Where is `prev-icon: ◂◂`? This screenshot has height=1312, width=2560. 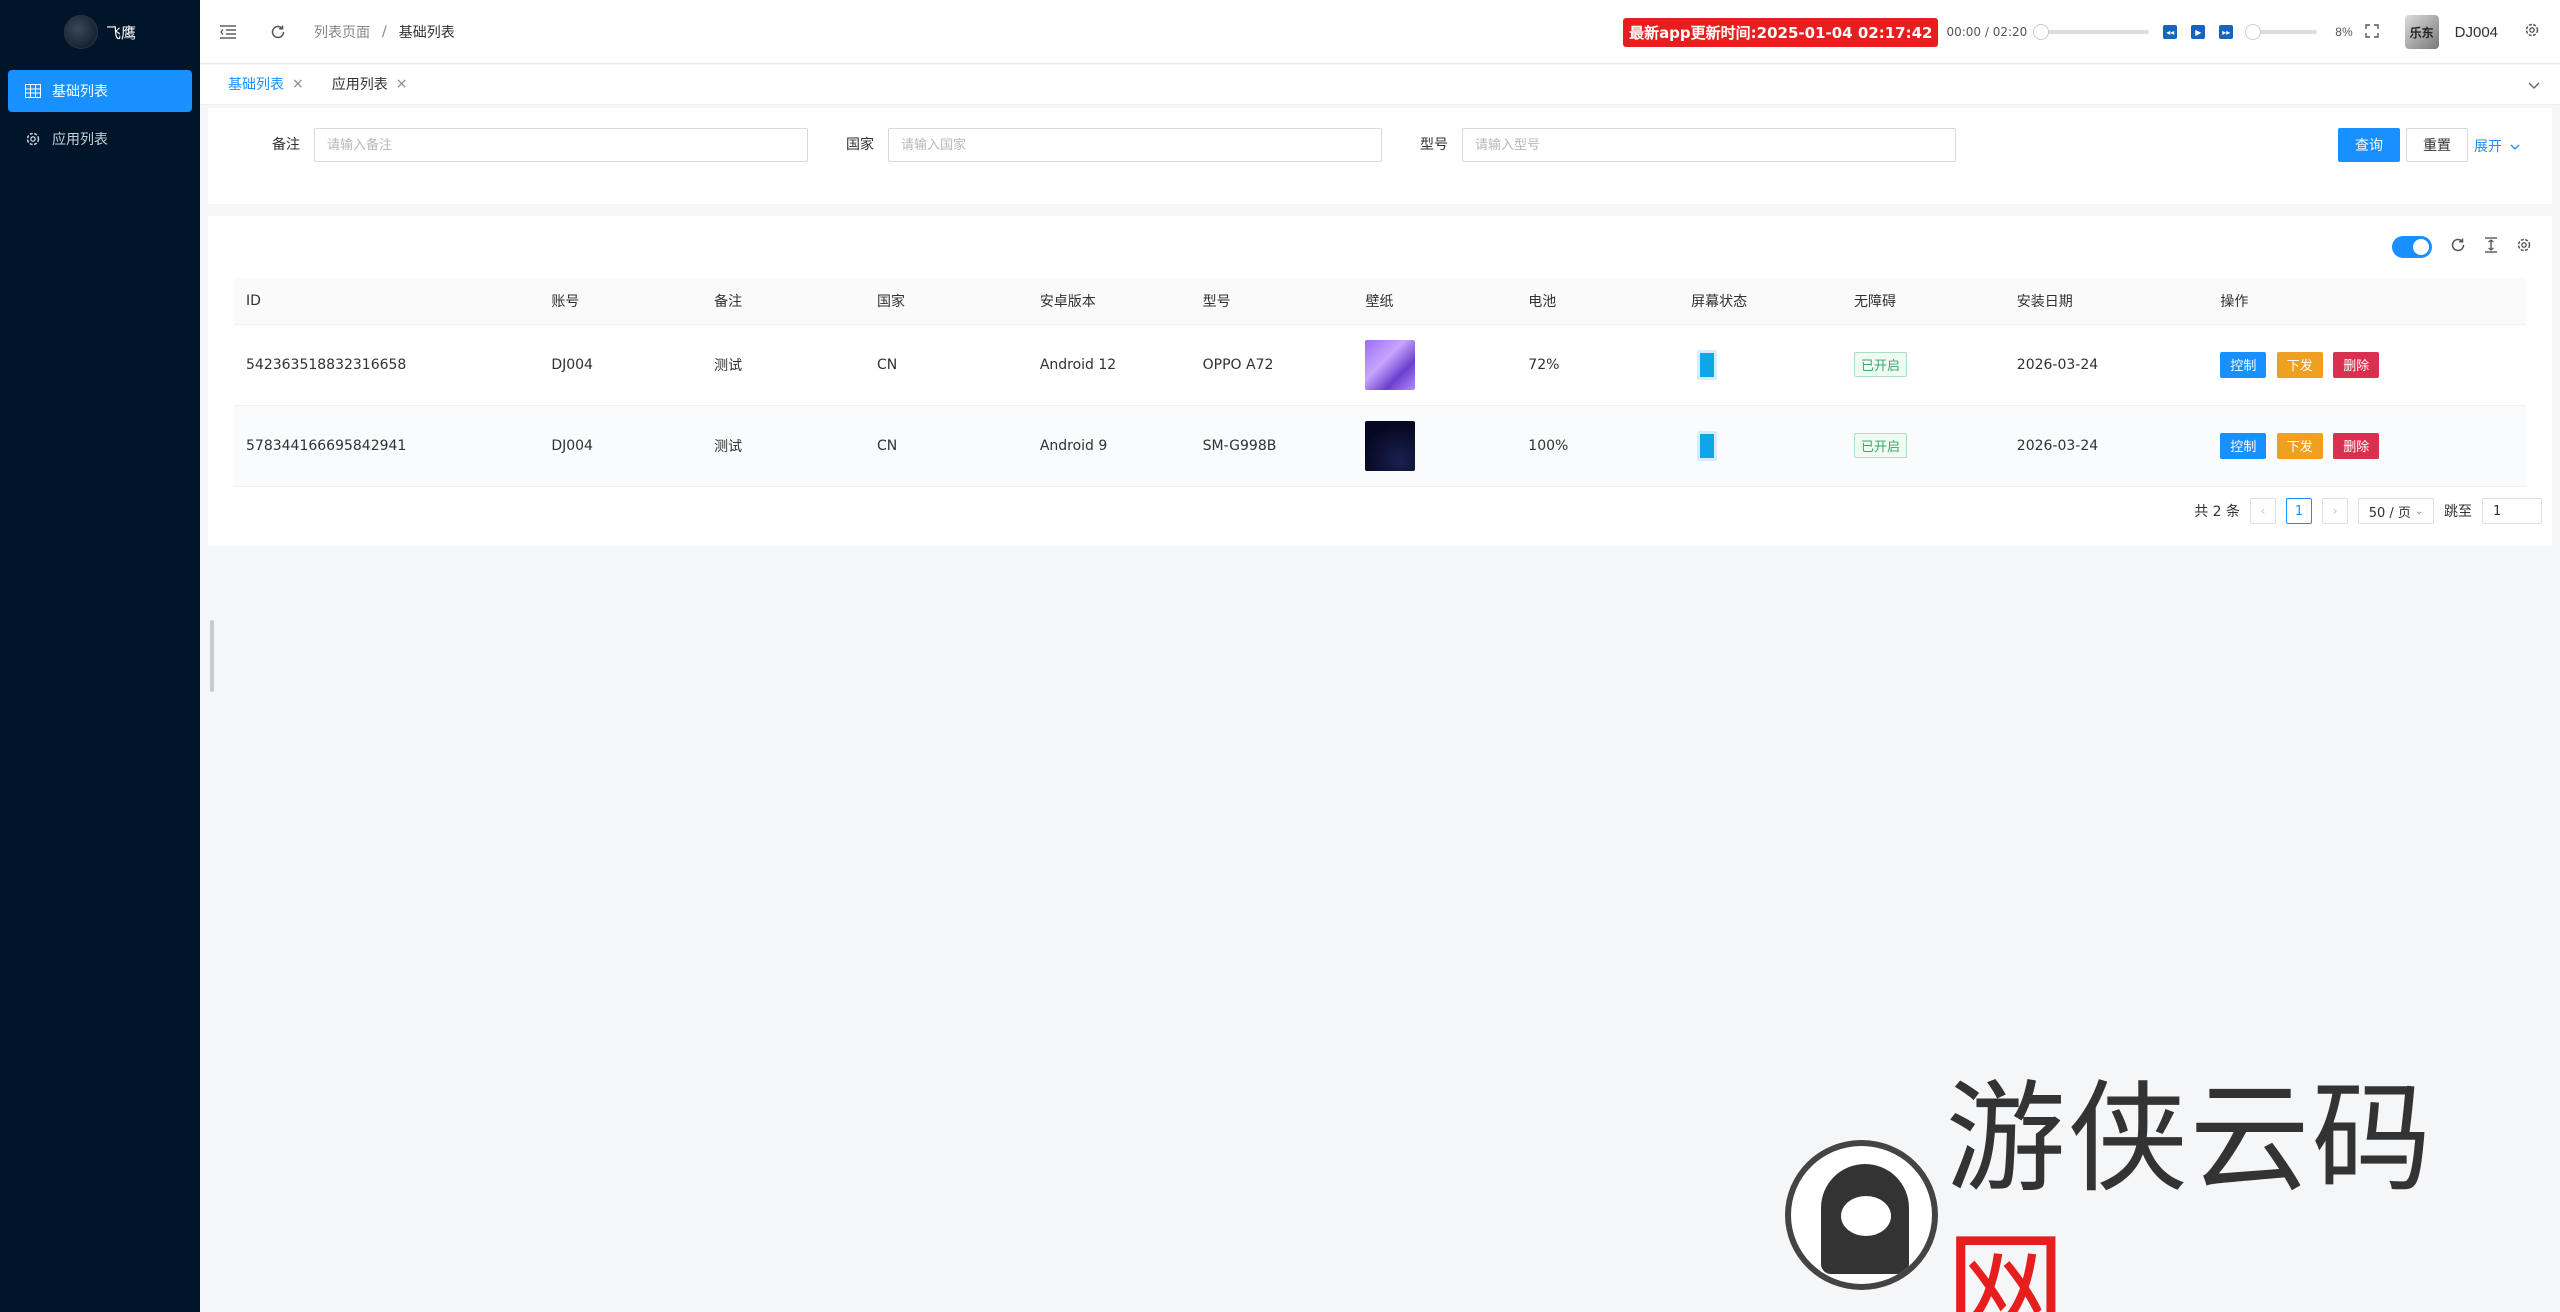
prev-icon: ◂◂ is located at coordinates (2170, 32).